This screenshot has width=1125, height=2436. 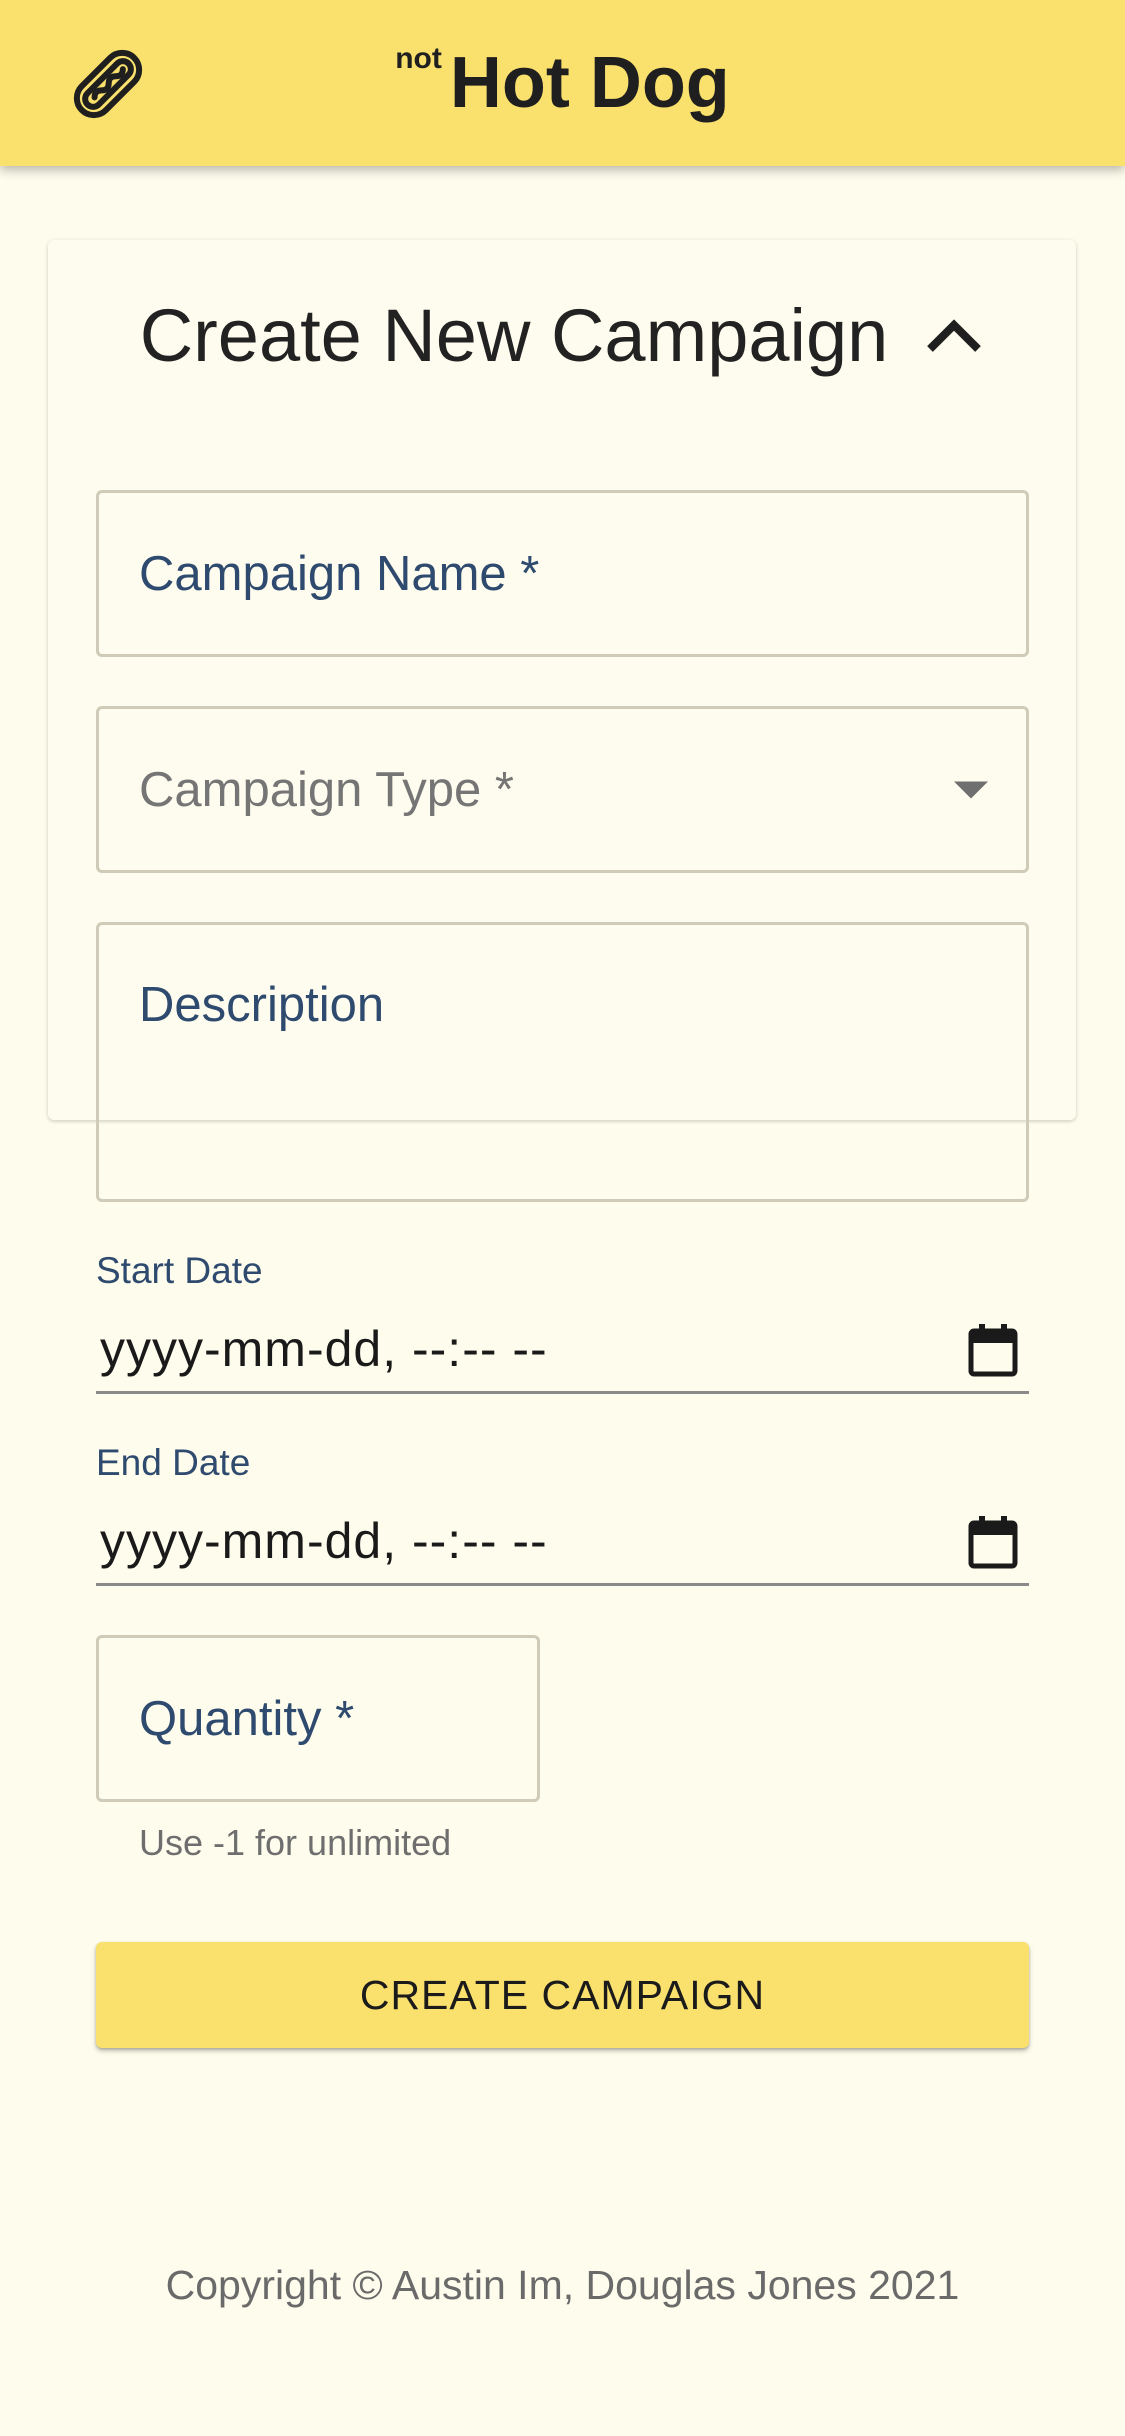 What do you see at coordinates (562, 1995) in the screenshot?
I see `create-campaign-button: CREATE CAMPAIGN` at bounding box center [562, 1995].